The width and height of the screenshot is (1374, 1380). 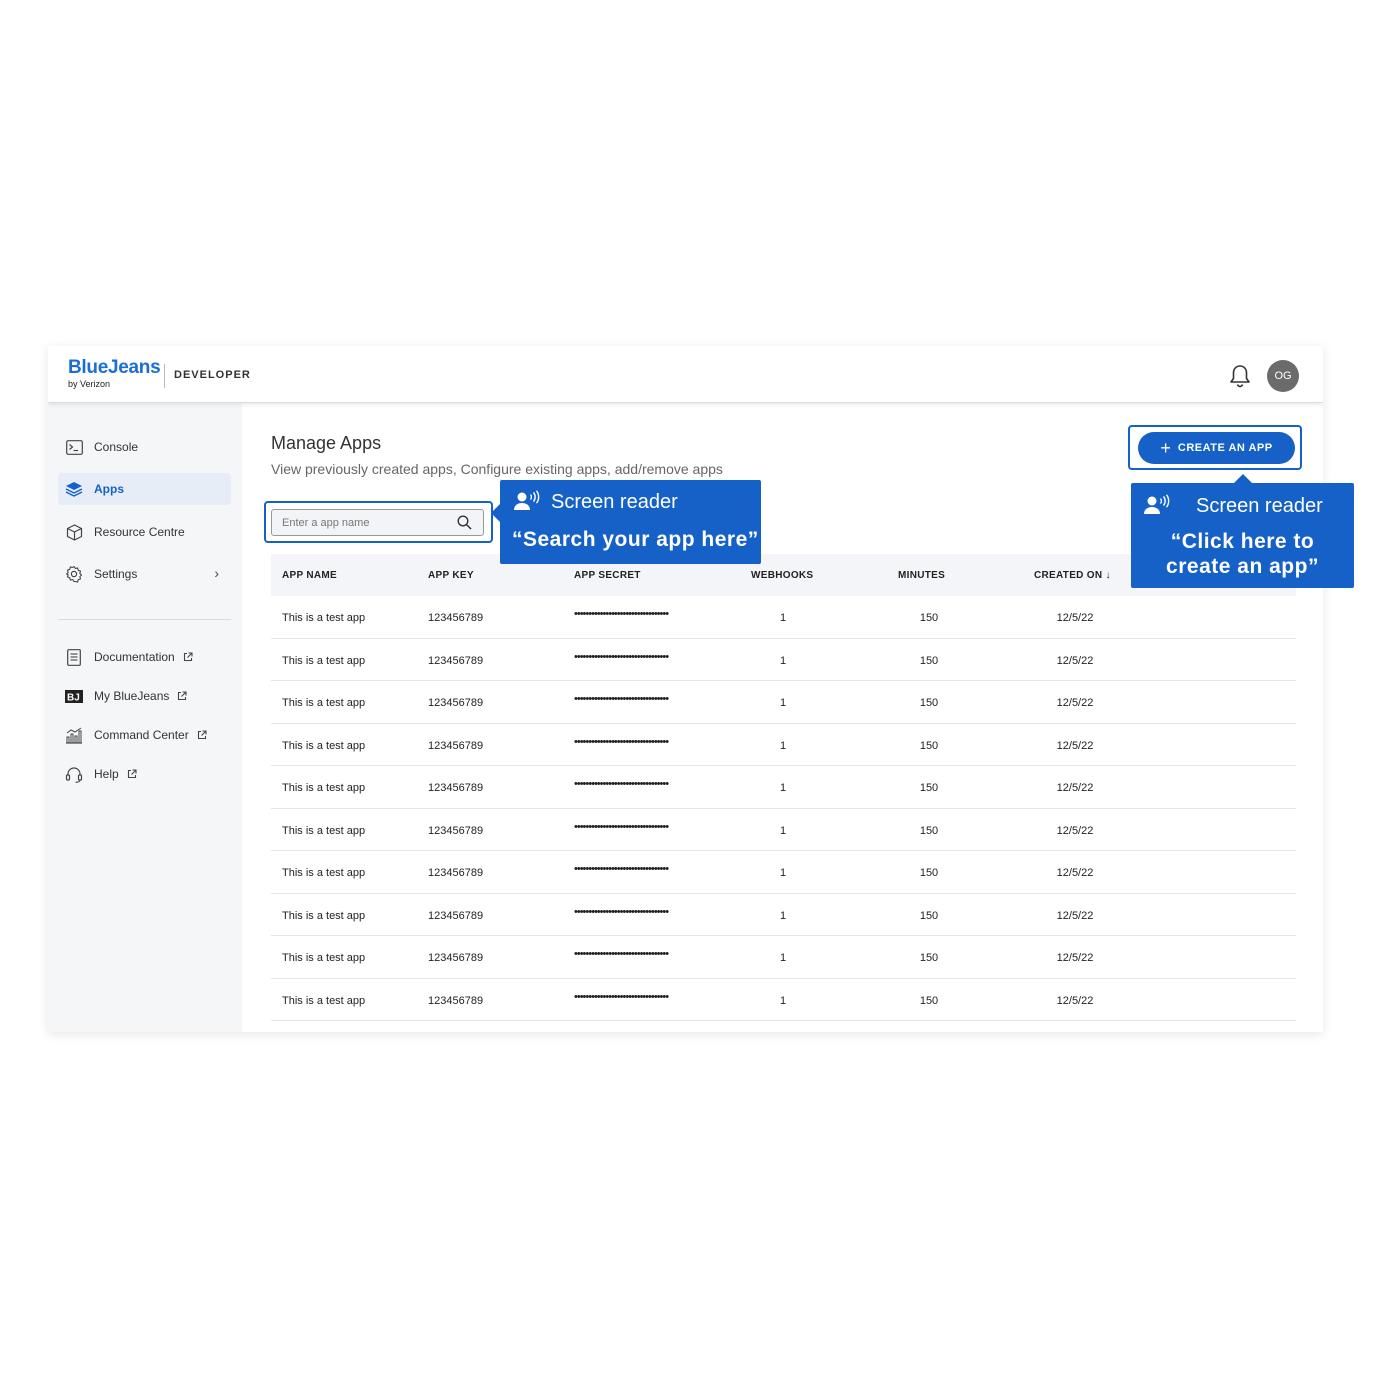 I want to click on sidebar-divider, so click(x=144, y=619).